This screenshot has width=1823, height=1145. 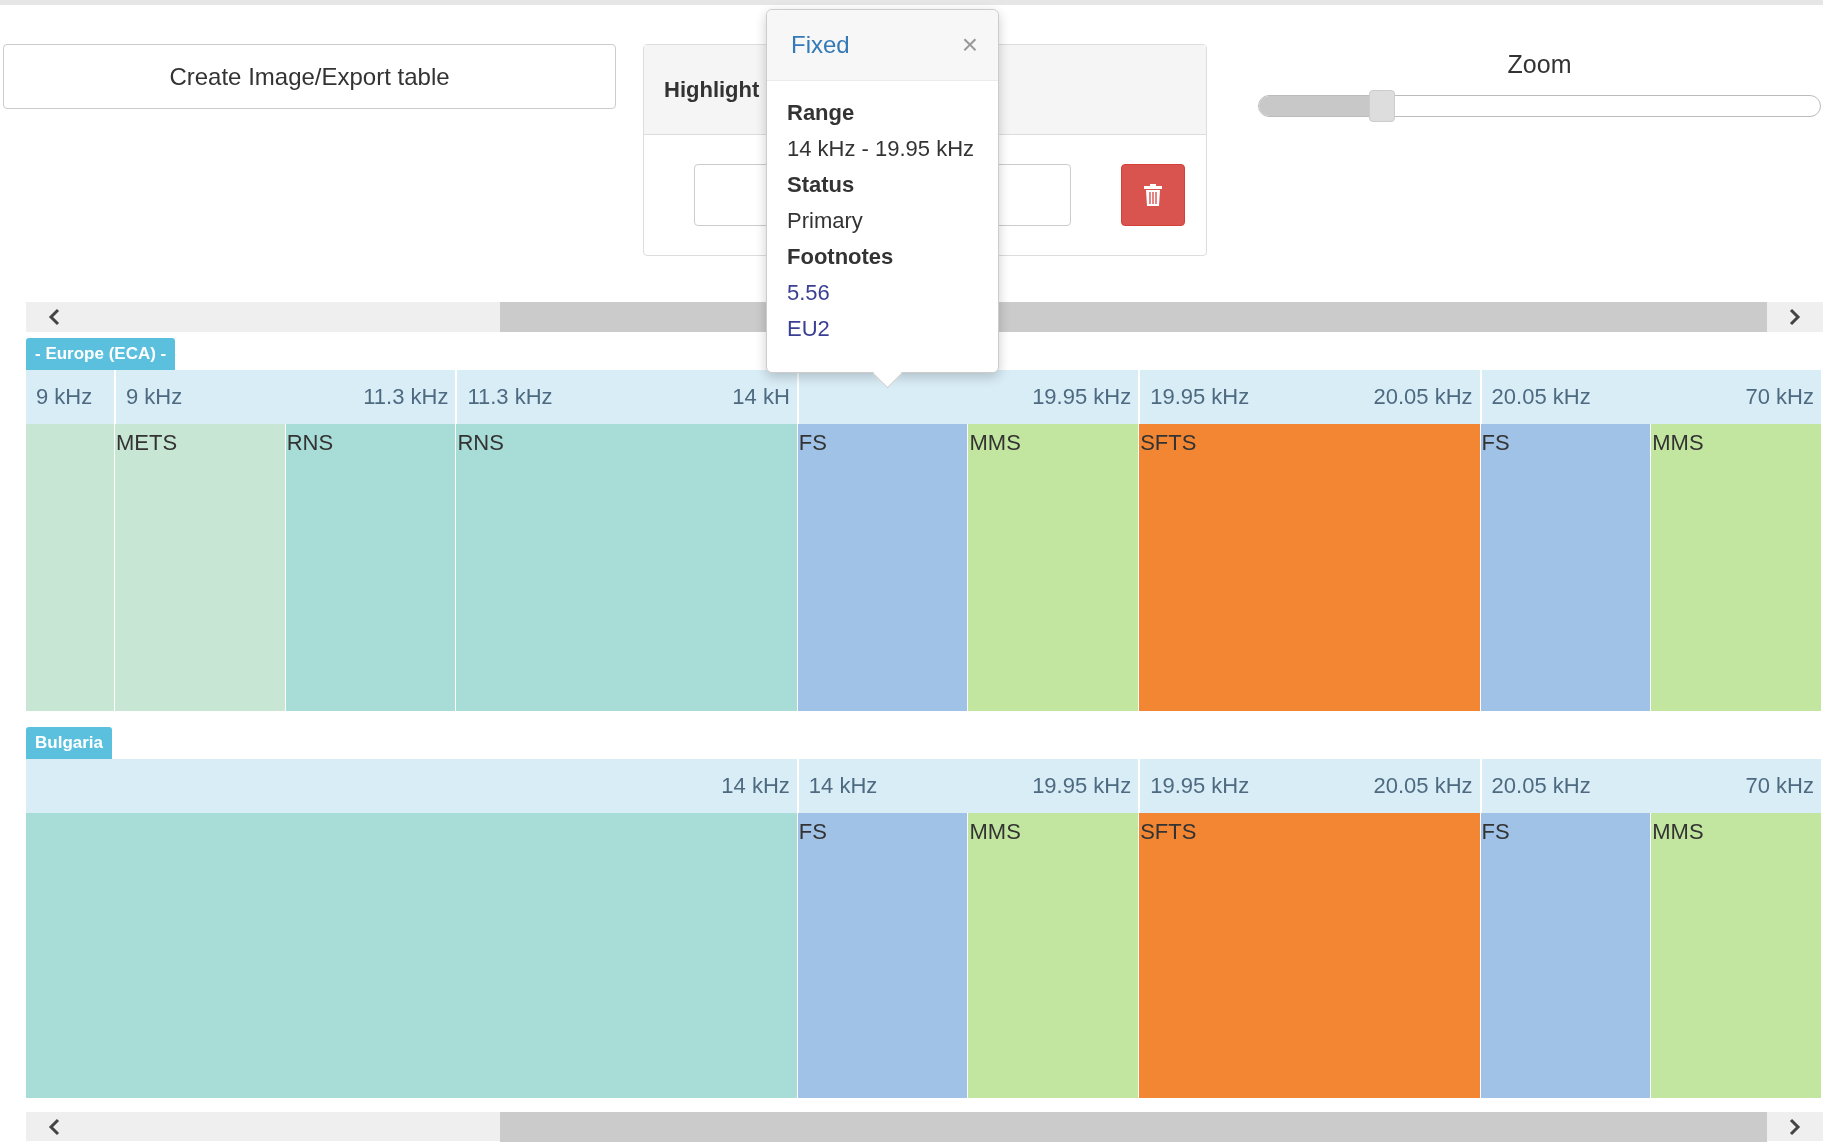 What do you see at coordinates (825, 221) in the screenshot?
I see `field-value: Primary` at bounding box center [825, 221].